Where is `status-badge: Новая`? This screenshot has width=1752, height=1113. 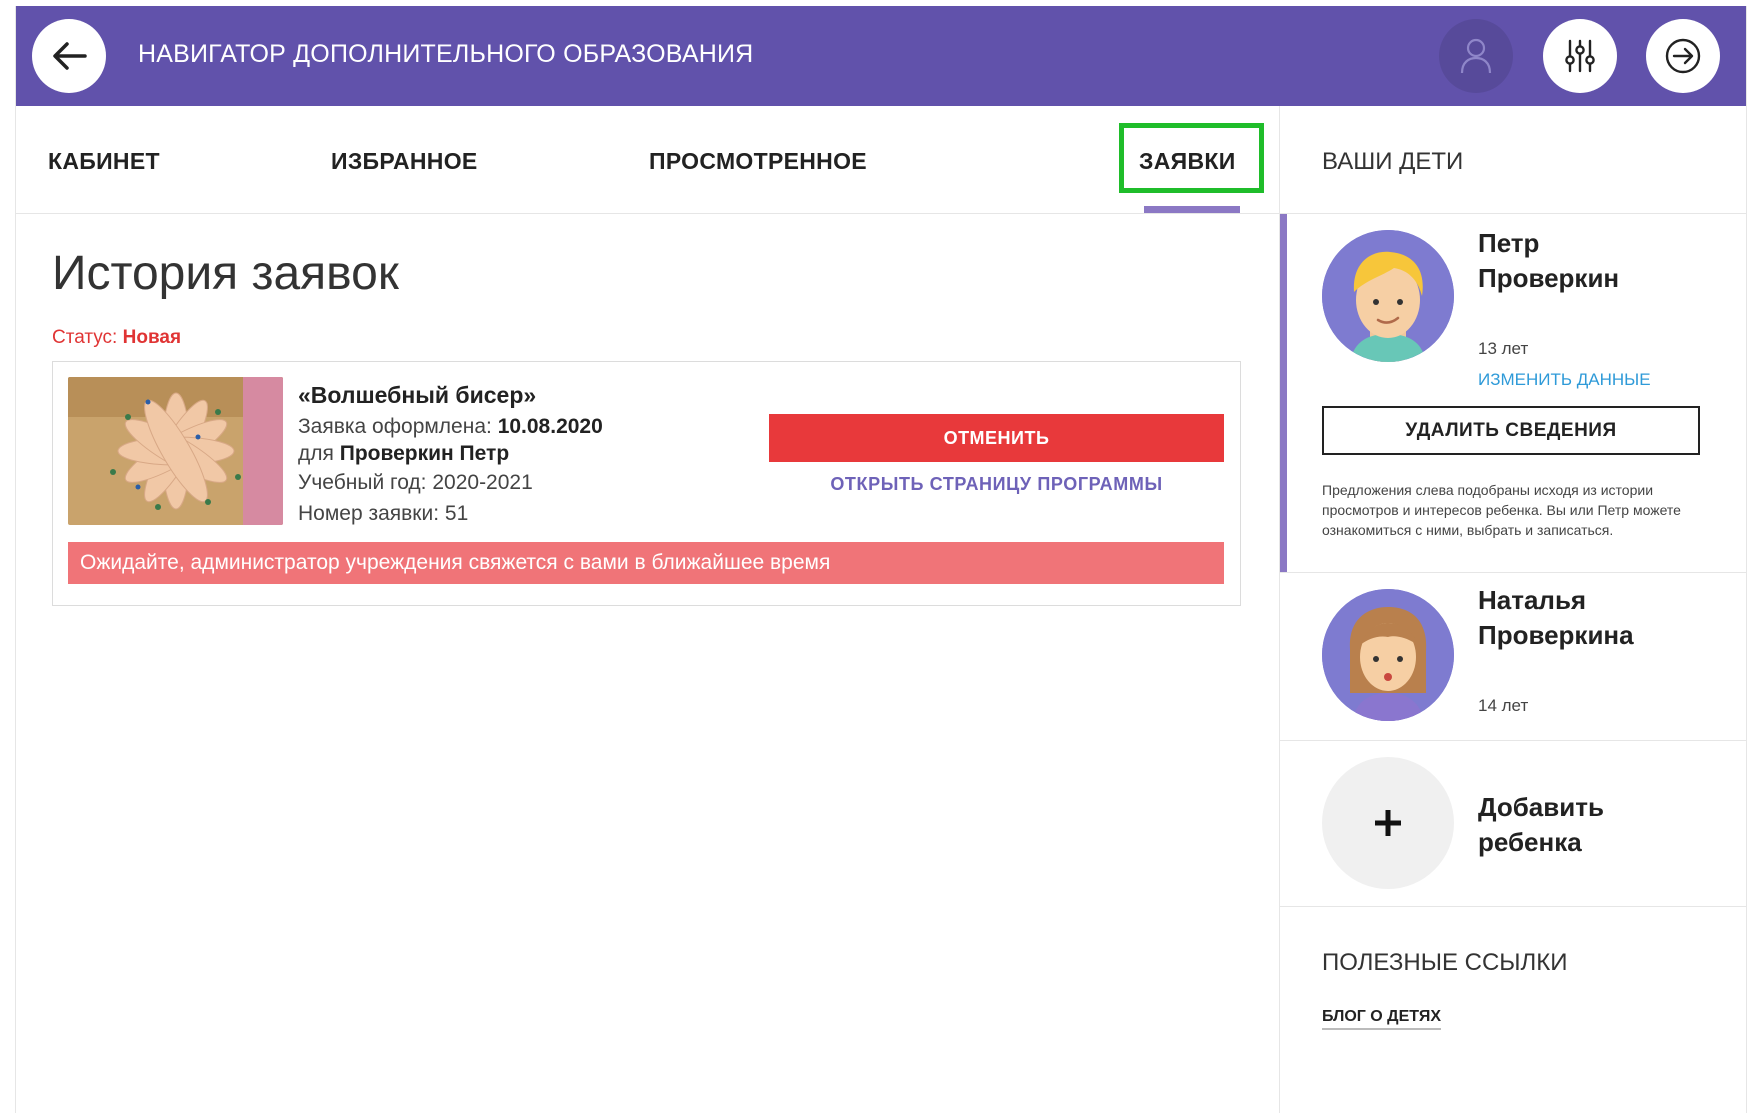 status-badge: Новая is located at coordinates (152, 337).